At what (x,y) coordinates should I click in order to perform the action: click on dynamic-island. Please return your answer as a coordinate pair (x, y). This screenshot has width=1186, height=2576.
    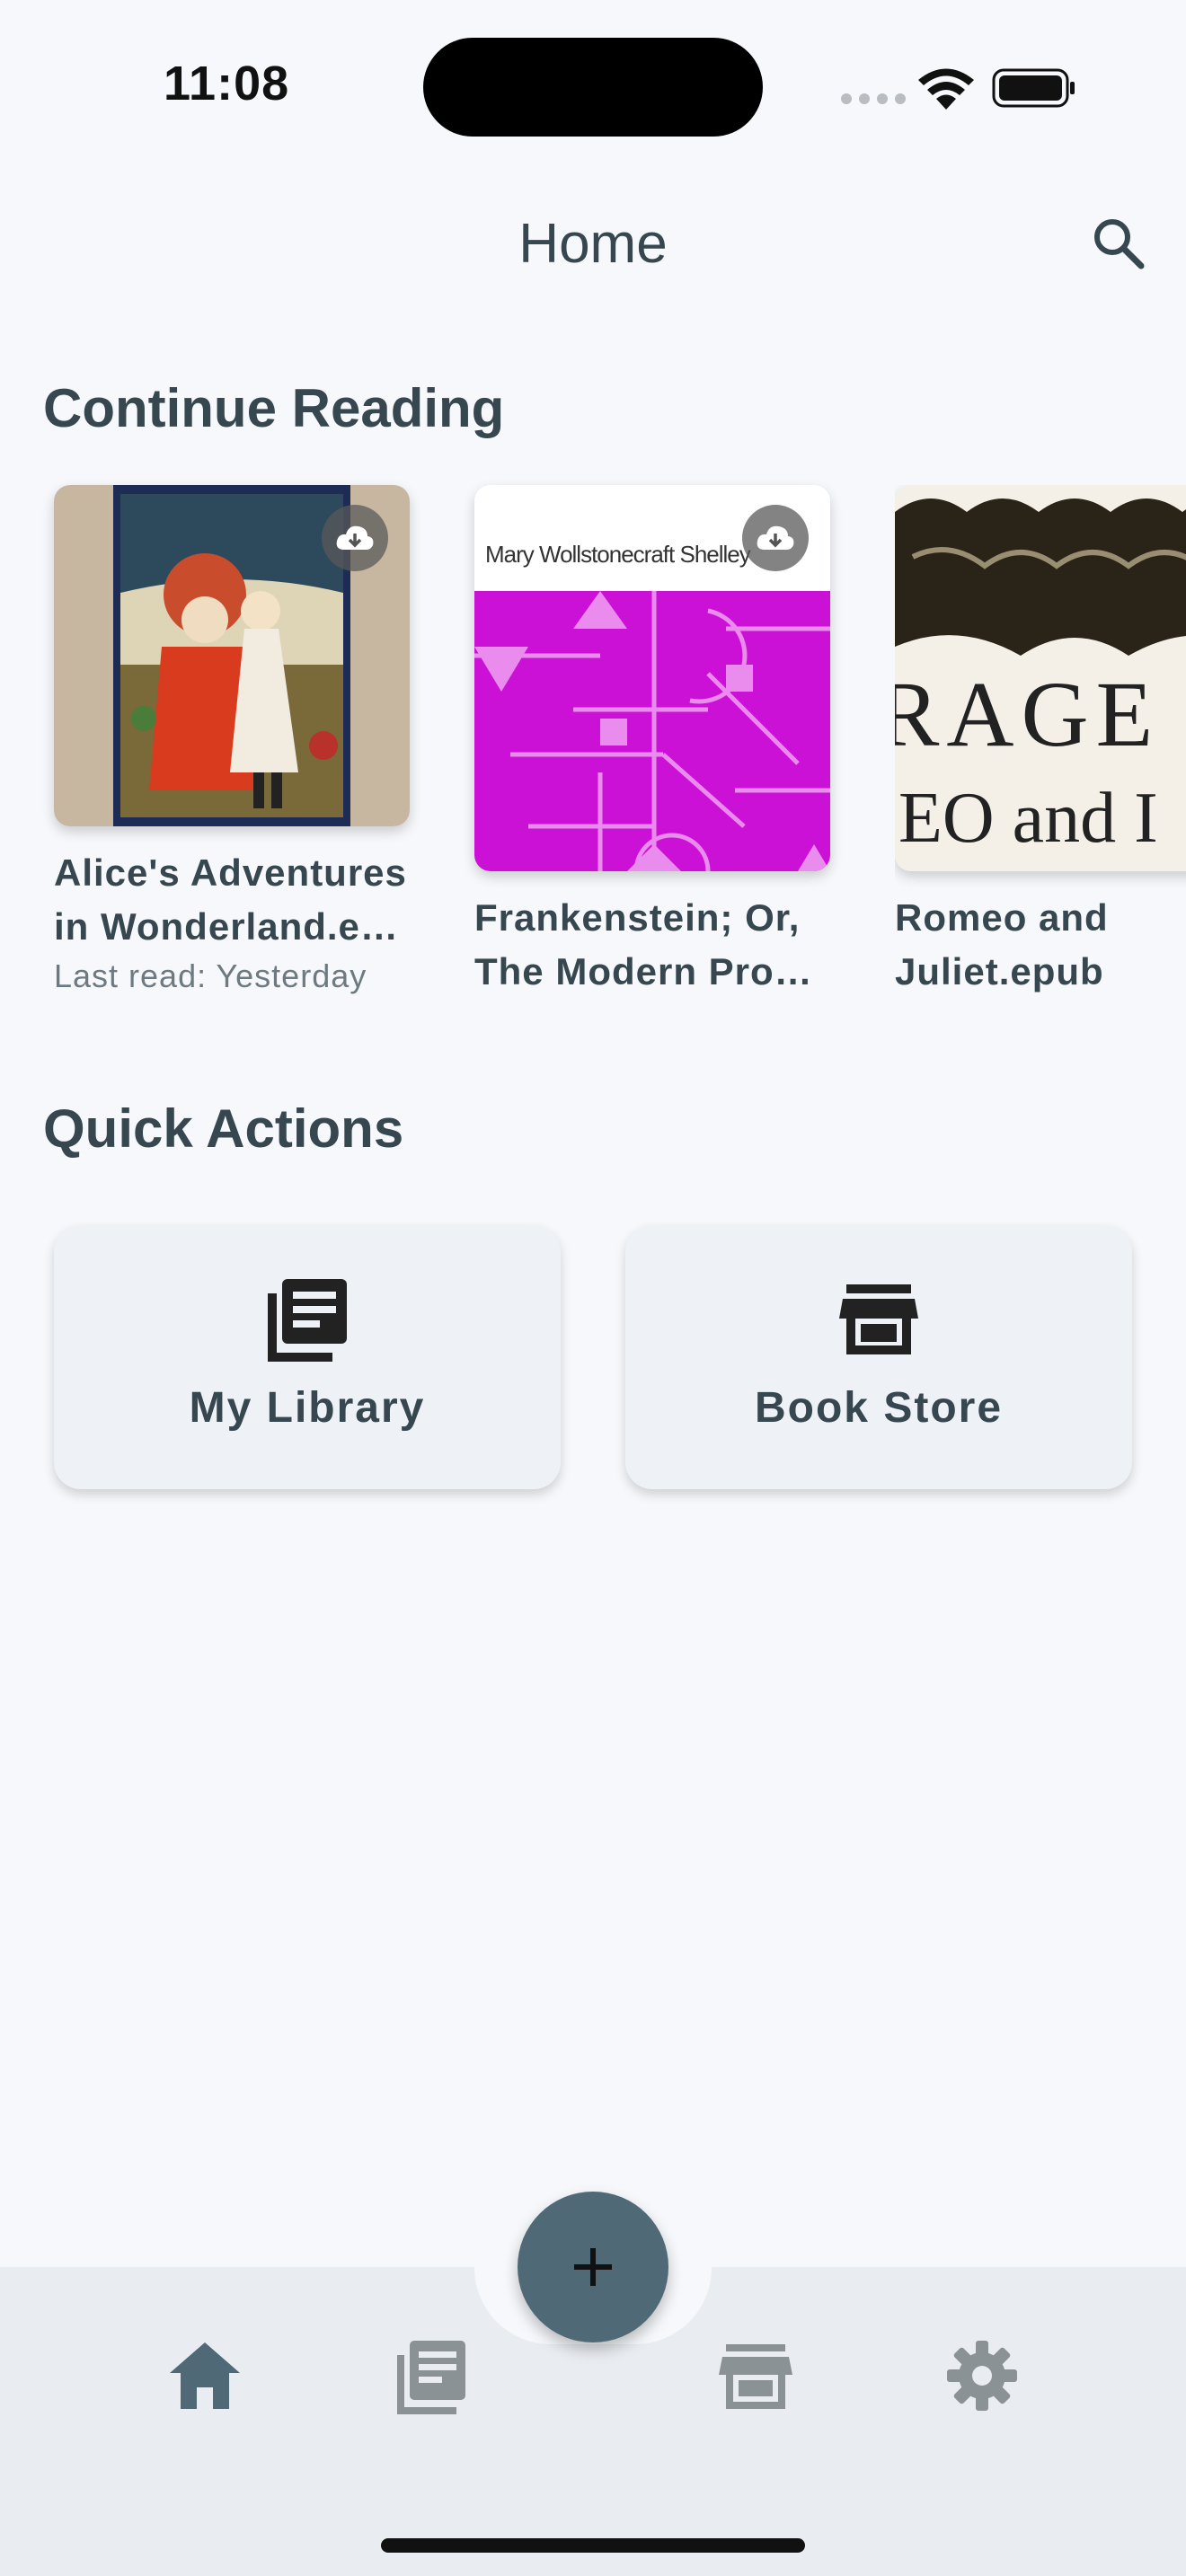
    Looking at the image, I should click on (593, 87).